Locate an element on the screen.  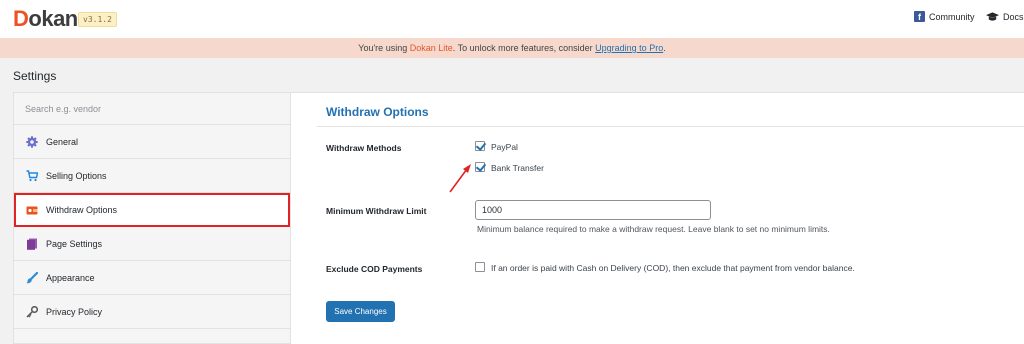
annotation-arrow-icon is located at coordinates (460, 178).